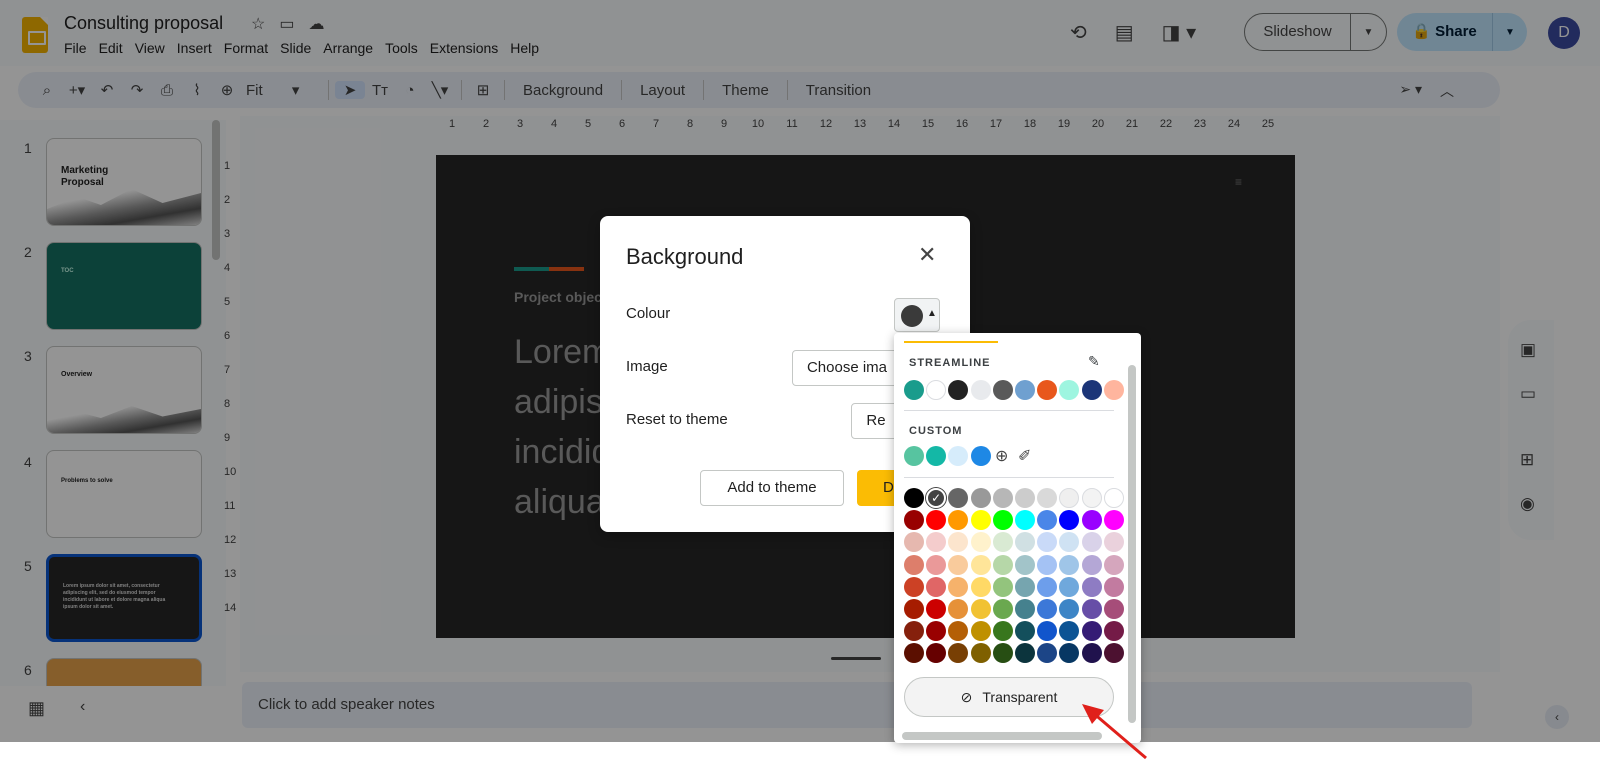 This screenshot has width=1600, height=776. What do you see at coordinates (1094, 361) in the screenshot?
I see `edit-theme-colours-icon: ✎` at bounding box center [1094, 361].